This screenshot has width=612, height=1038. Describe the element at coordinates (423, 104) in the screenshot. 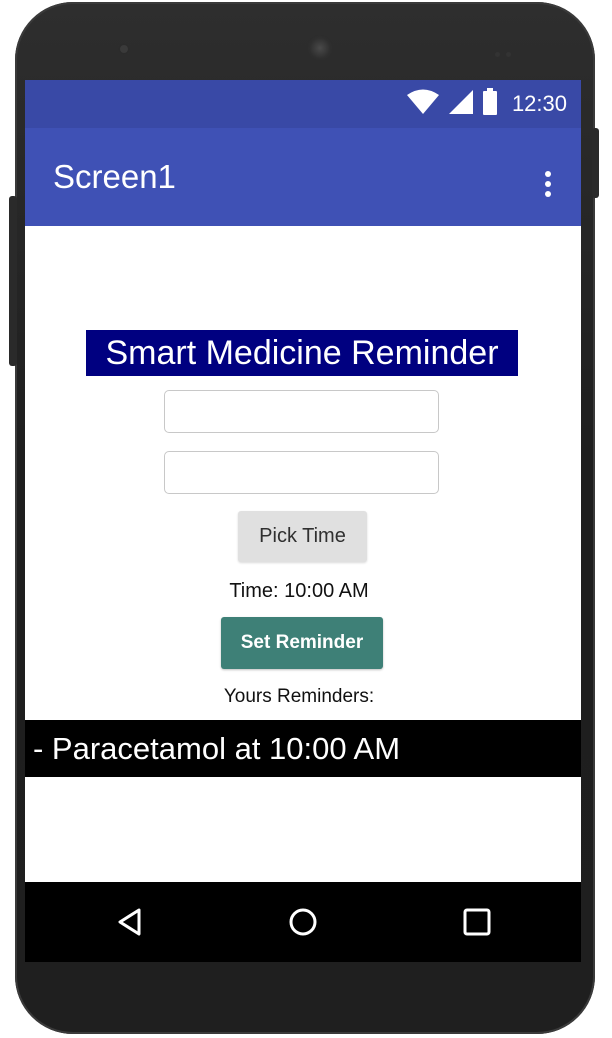

I see `wifi-icon` at that location.